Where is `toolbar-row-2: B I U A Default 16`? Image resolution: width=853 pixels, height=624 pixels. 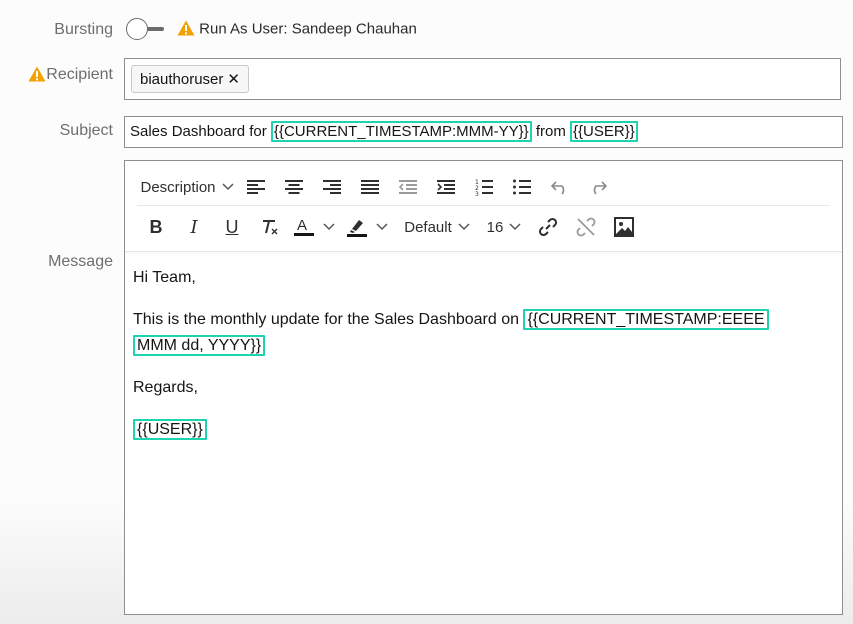 toolbar-row-2: B I U A Default 16 is located at coordinates (390, 227).